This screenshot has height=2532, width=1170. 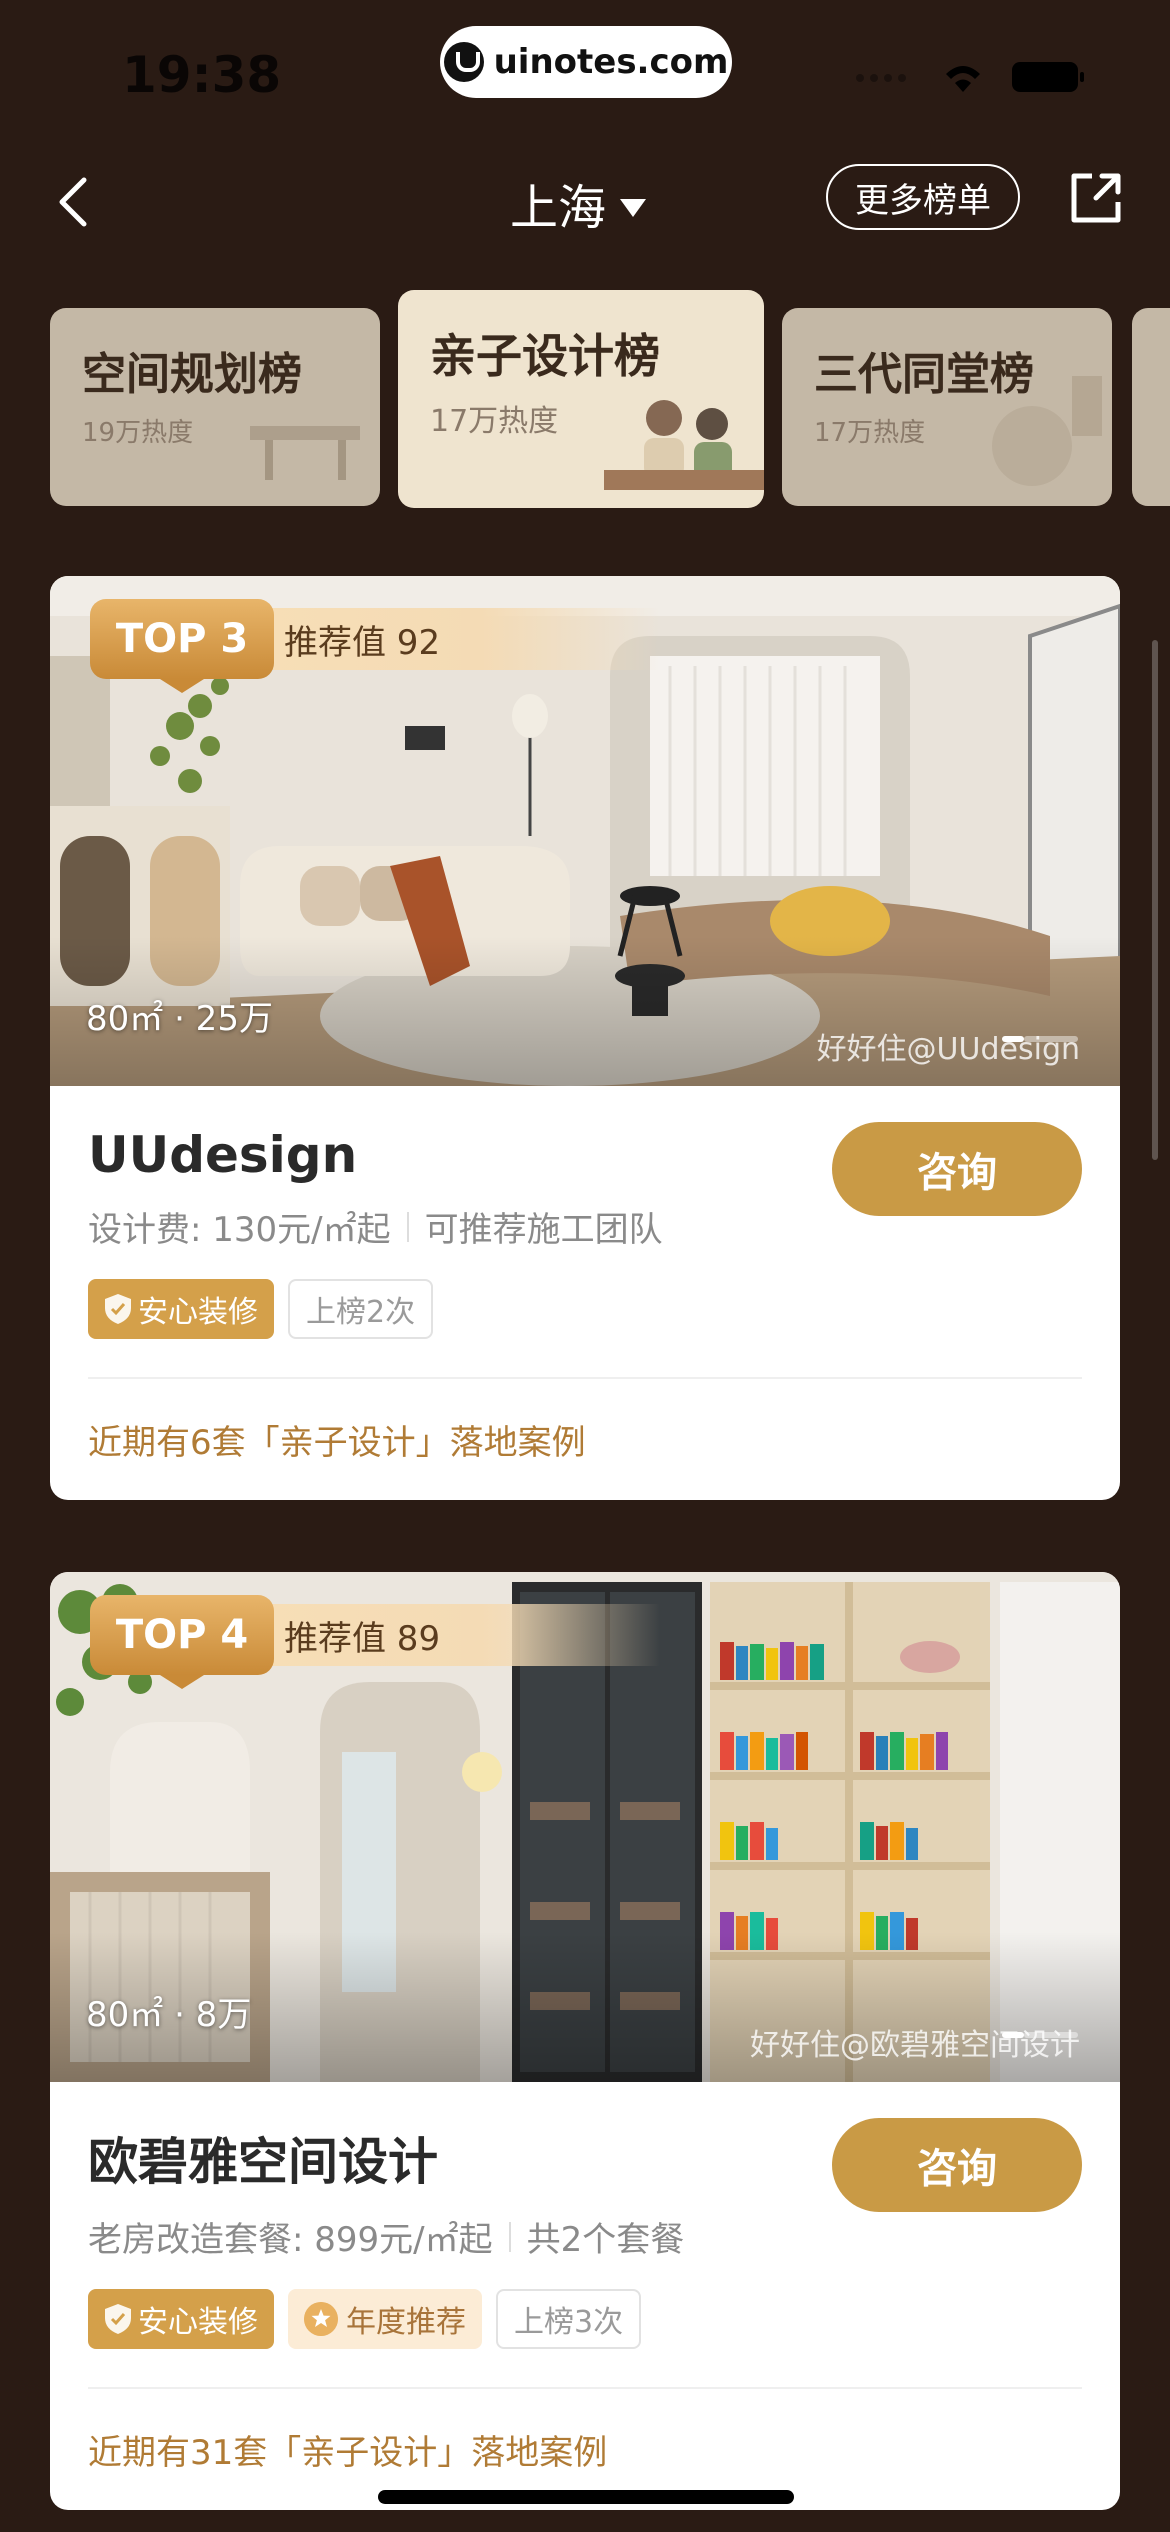 I want to click on rank-badge: TOP 3, so click(x=182, y=639).